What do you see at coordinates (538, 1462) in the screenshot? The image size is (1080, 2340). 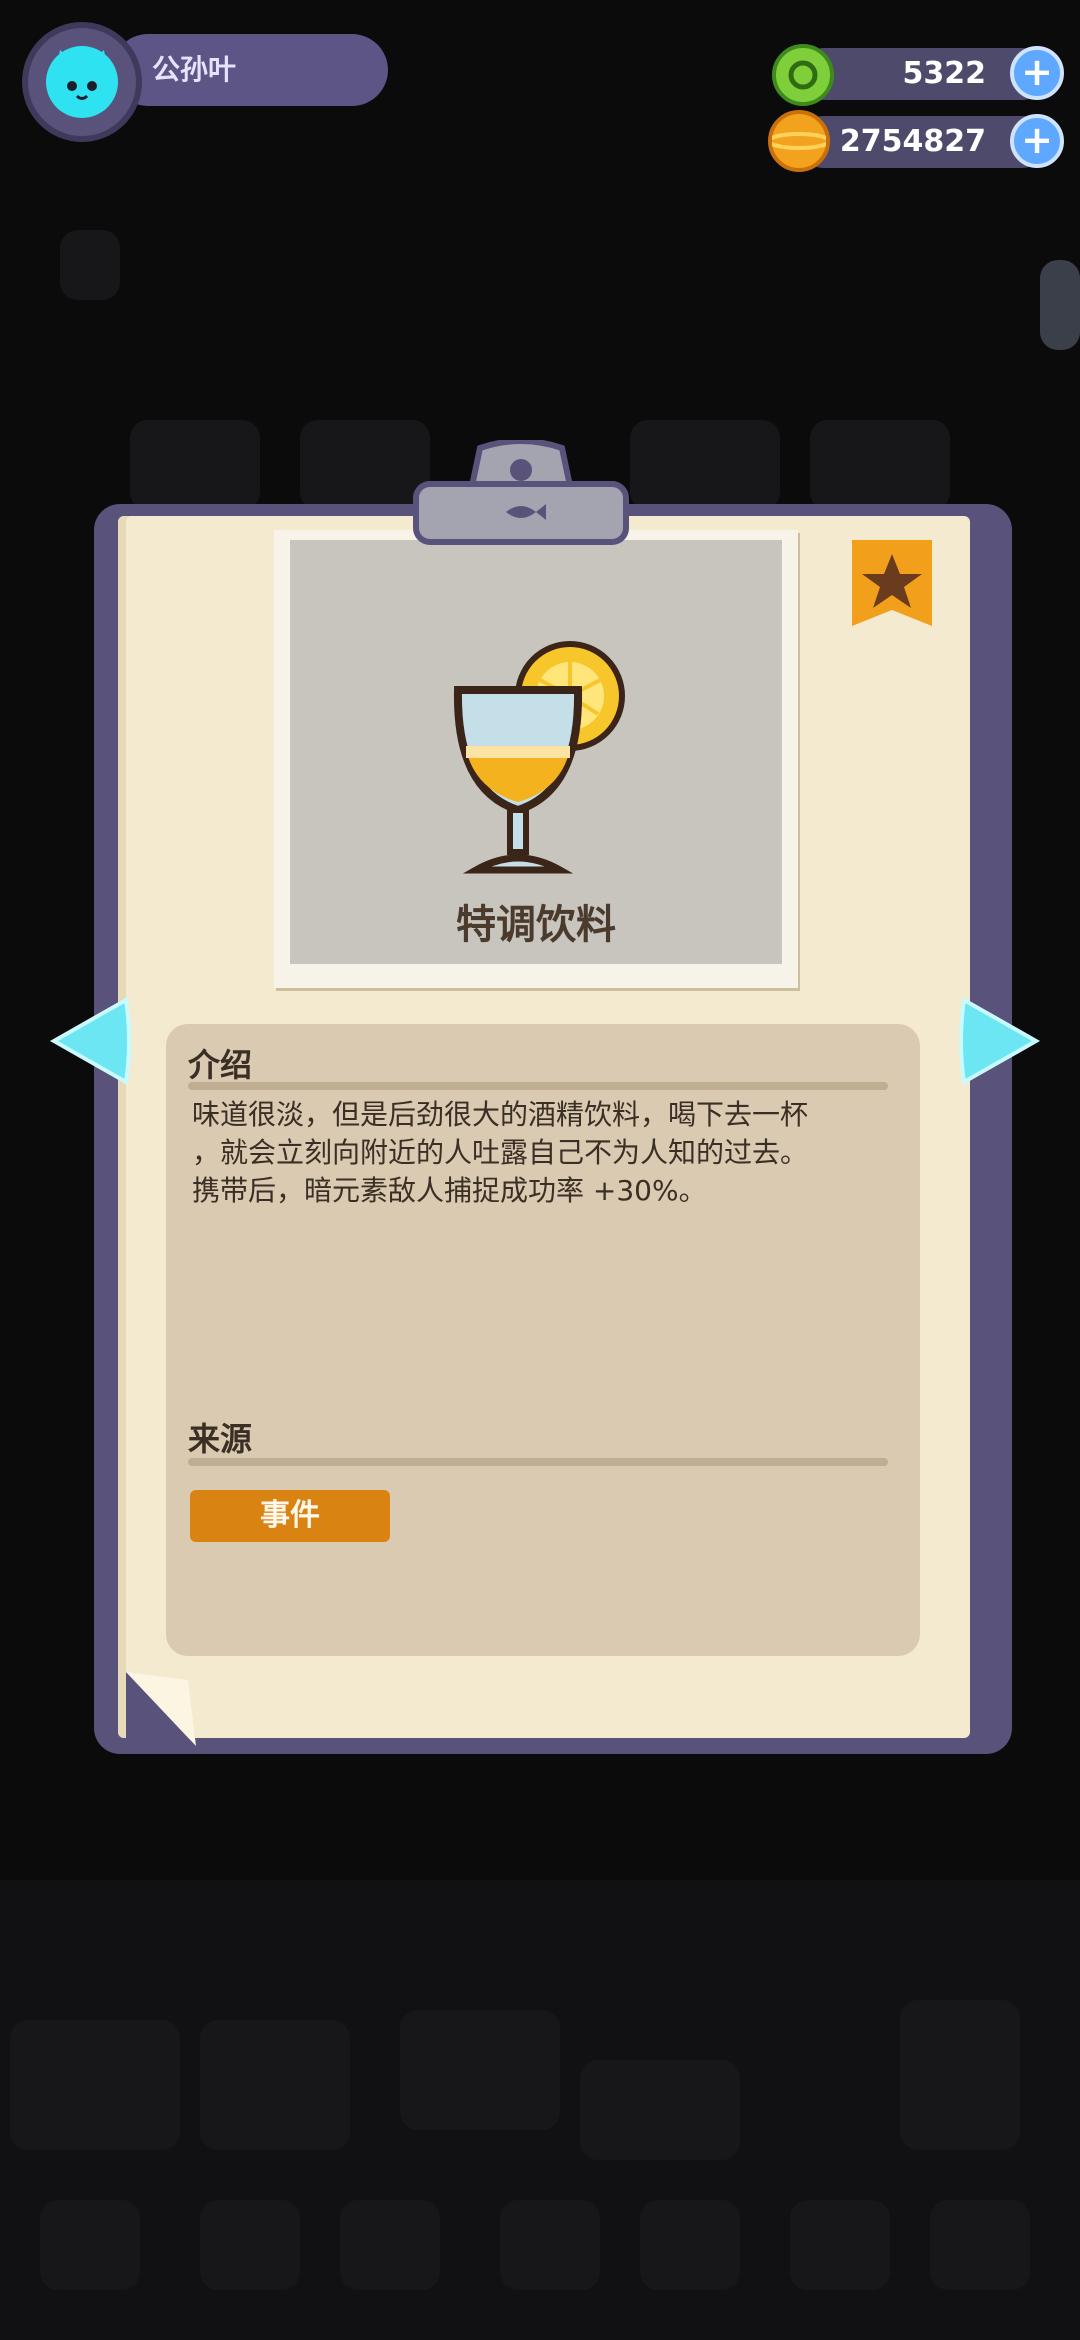 I see `source-divider` at bounding box center [538, 1462].